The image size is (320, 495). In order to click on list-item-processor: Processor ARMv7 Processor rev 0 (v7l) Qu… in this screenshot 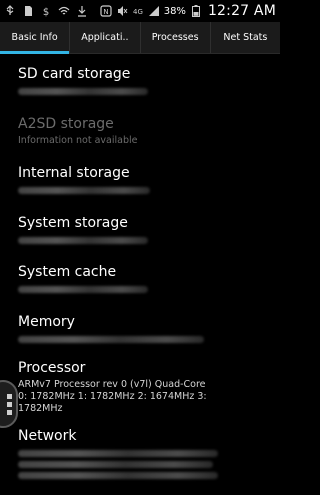, I will do `click(143, 387)`.